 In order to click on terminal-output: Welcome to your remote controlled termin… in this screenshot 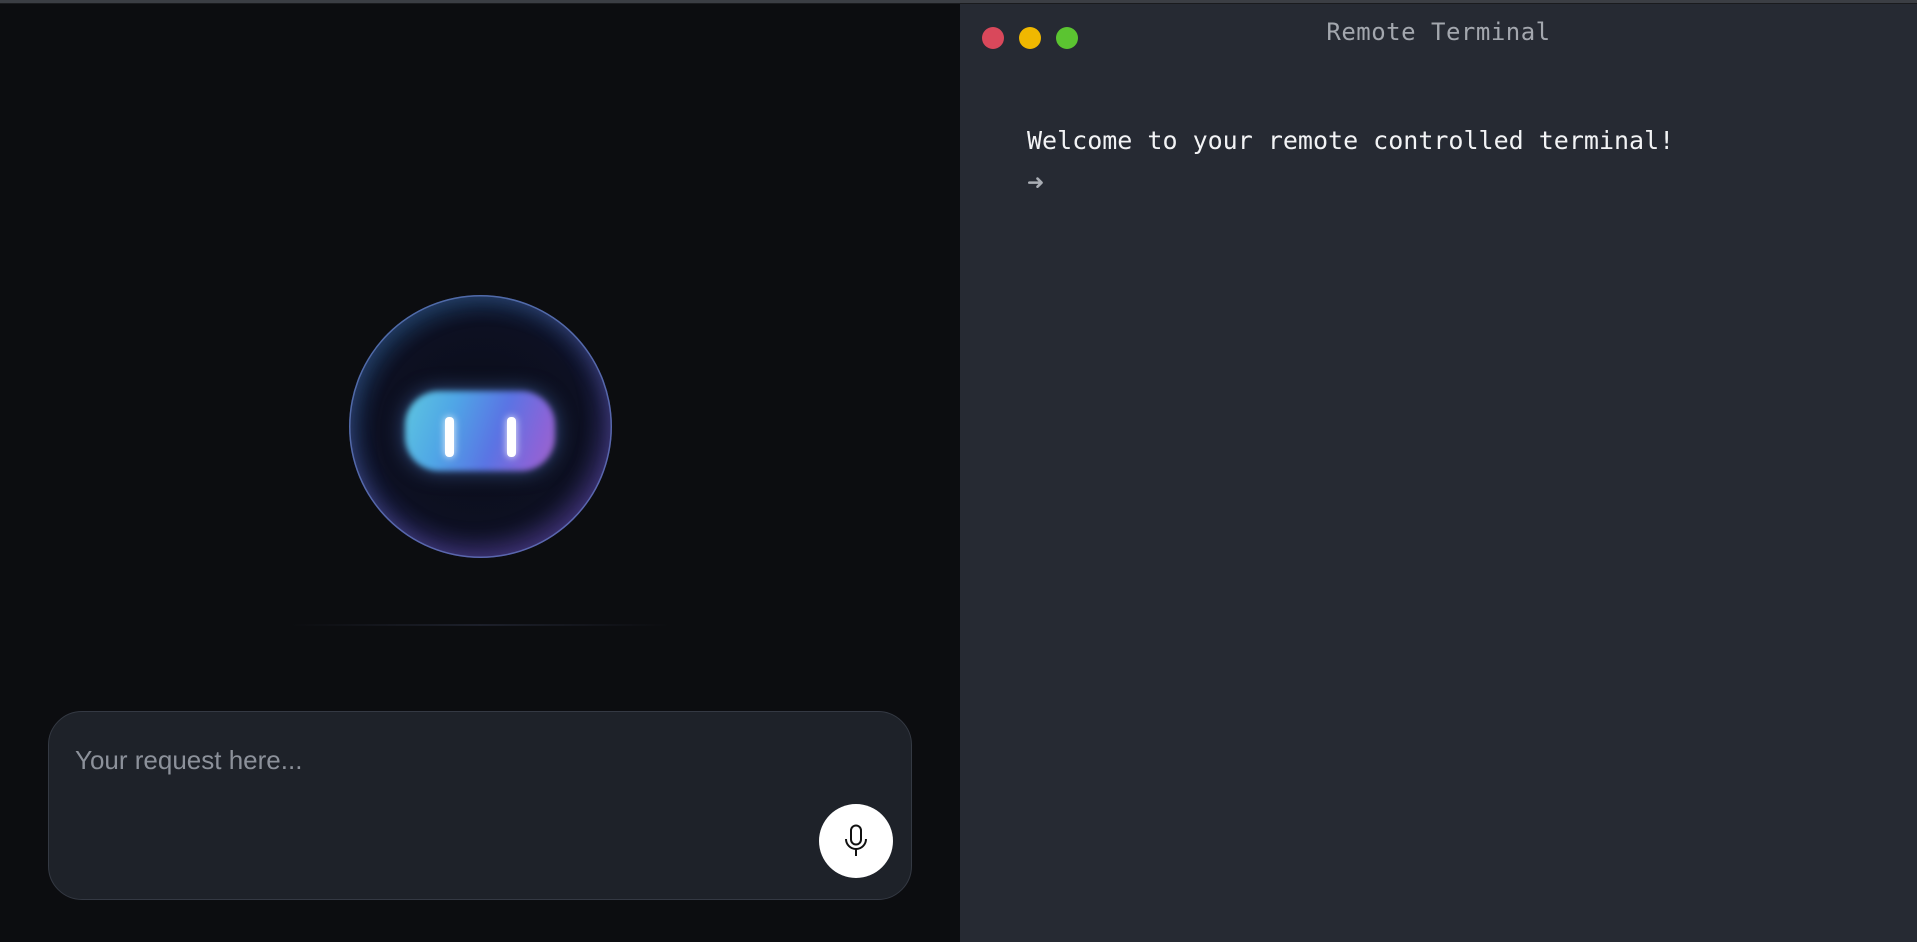, I will do `click(1350, 162)`.